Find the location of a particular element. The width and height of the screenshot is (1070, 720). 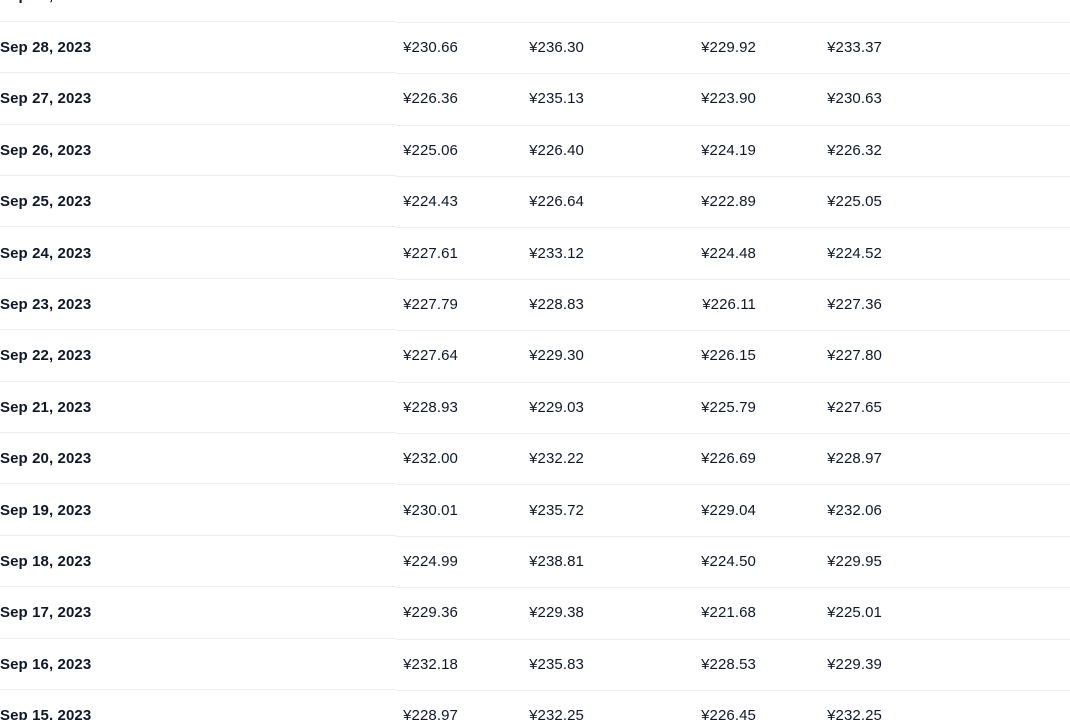

cell-open: ¥227.79 is located at coordinates (458, 305).